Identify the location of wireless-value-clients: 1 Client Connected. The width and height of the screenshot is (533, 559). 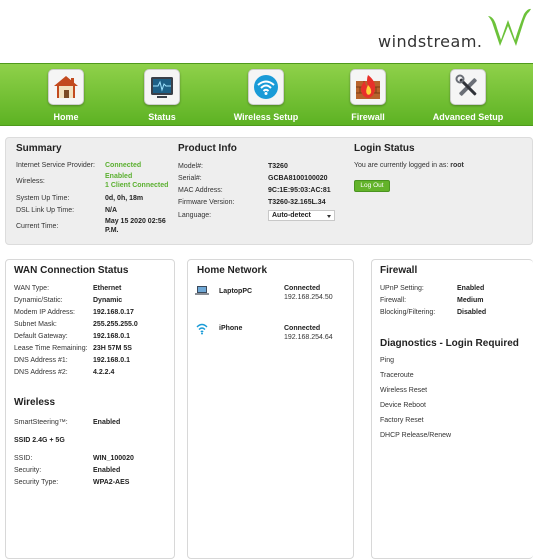
(137, 185).